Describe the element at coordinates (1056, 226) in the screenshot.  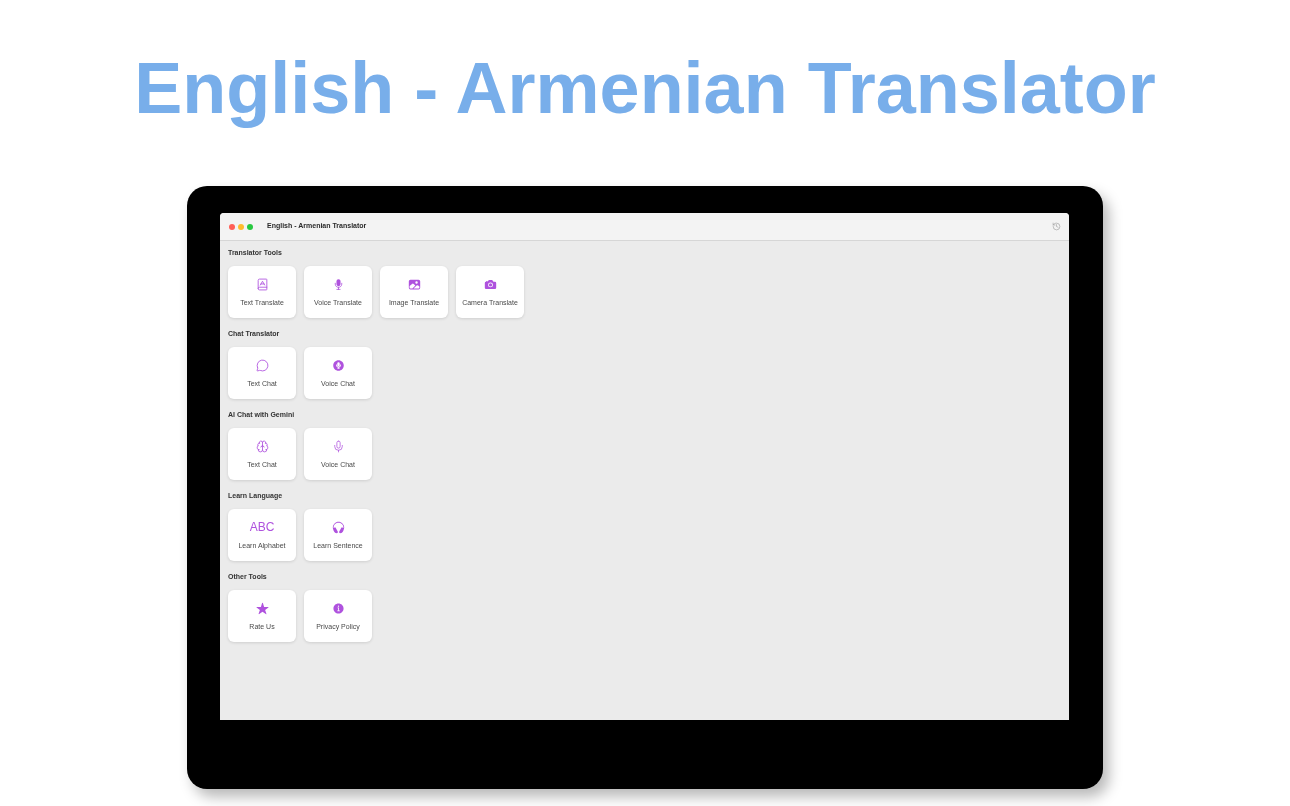
I see `history-icon` at that location.